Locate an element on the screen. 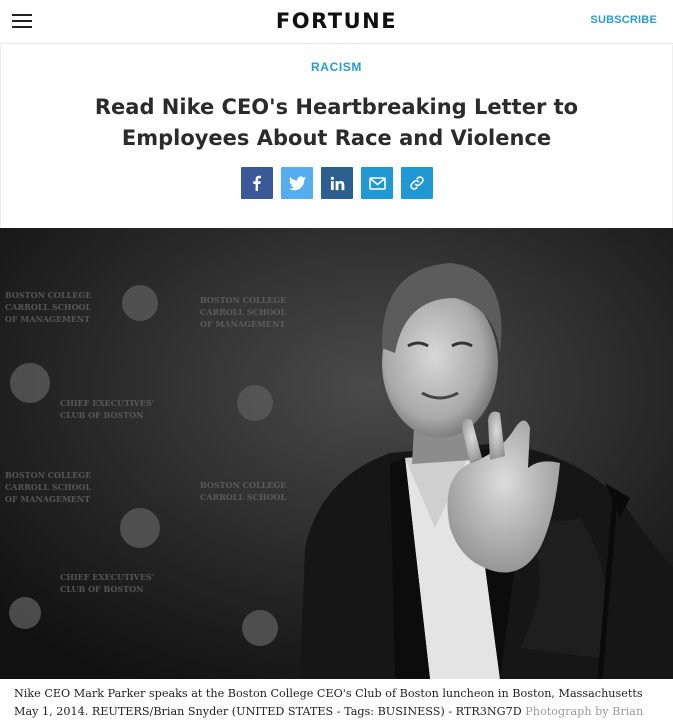 The height and width of the screenshot is (723, 673). facebook-share-button is located at coordinates (257, 183).